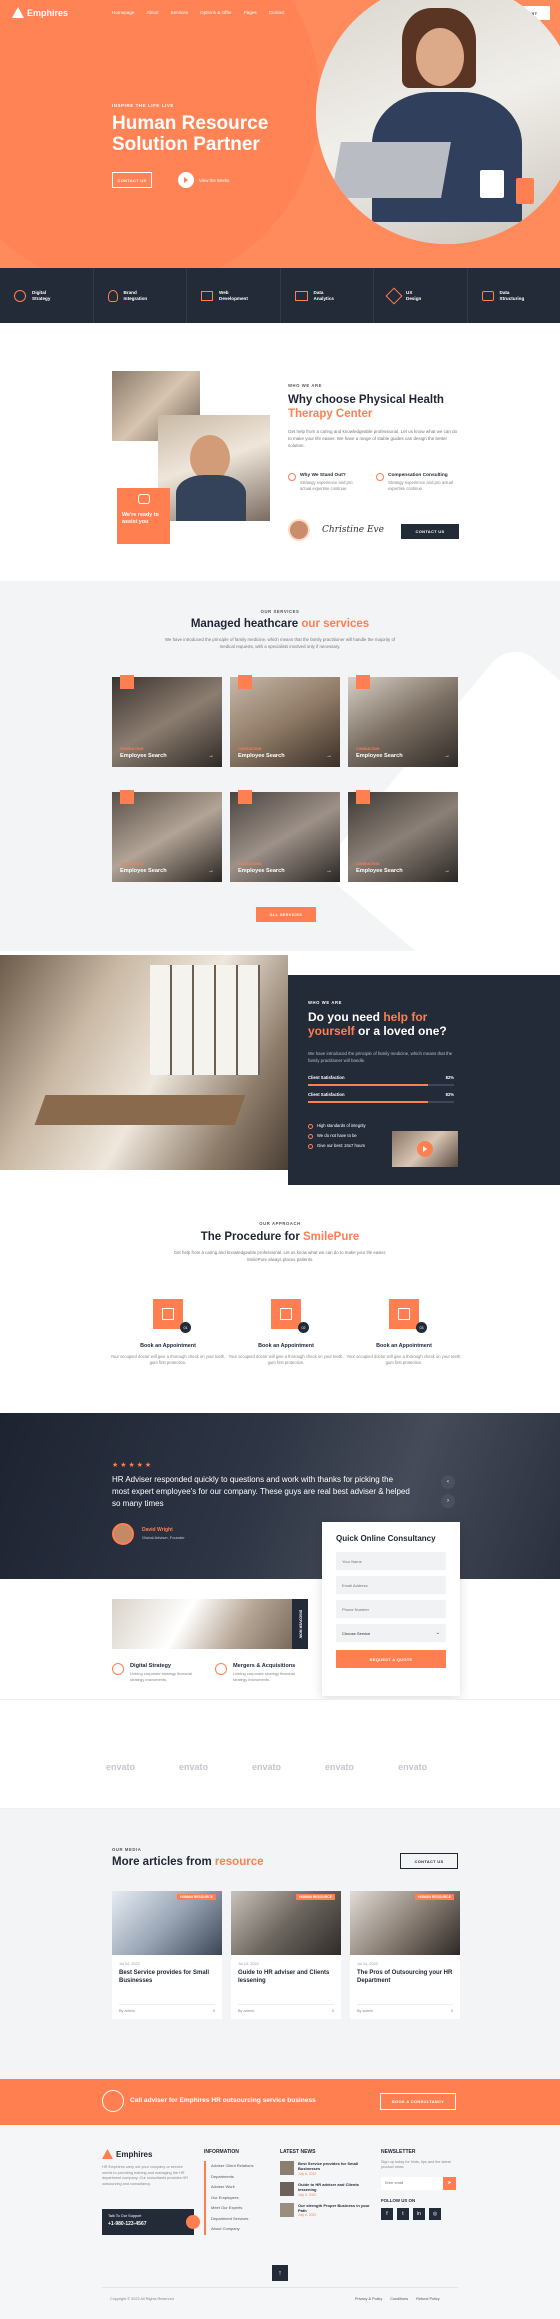  Describe the element at coordinates (280, 2273) in the screenshot. I see `scroll-top-button: ↑` at that location.